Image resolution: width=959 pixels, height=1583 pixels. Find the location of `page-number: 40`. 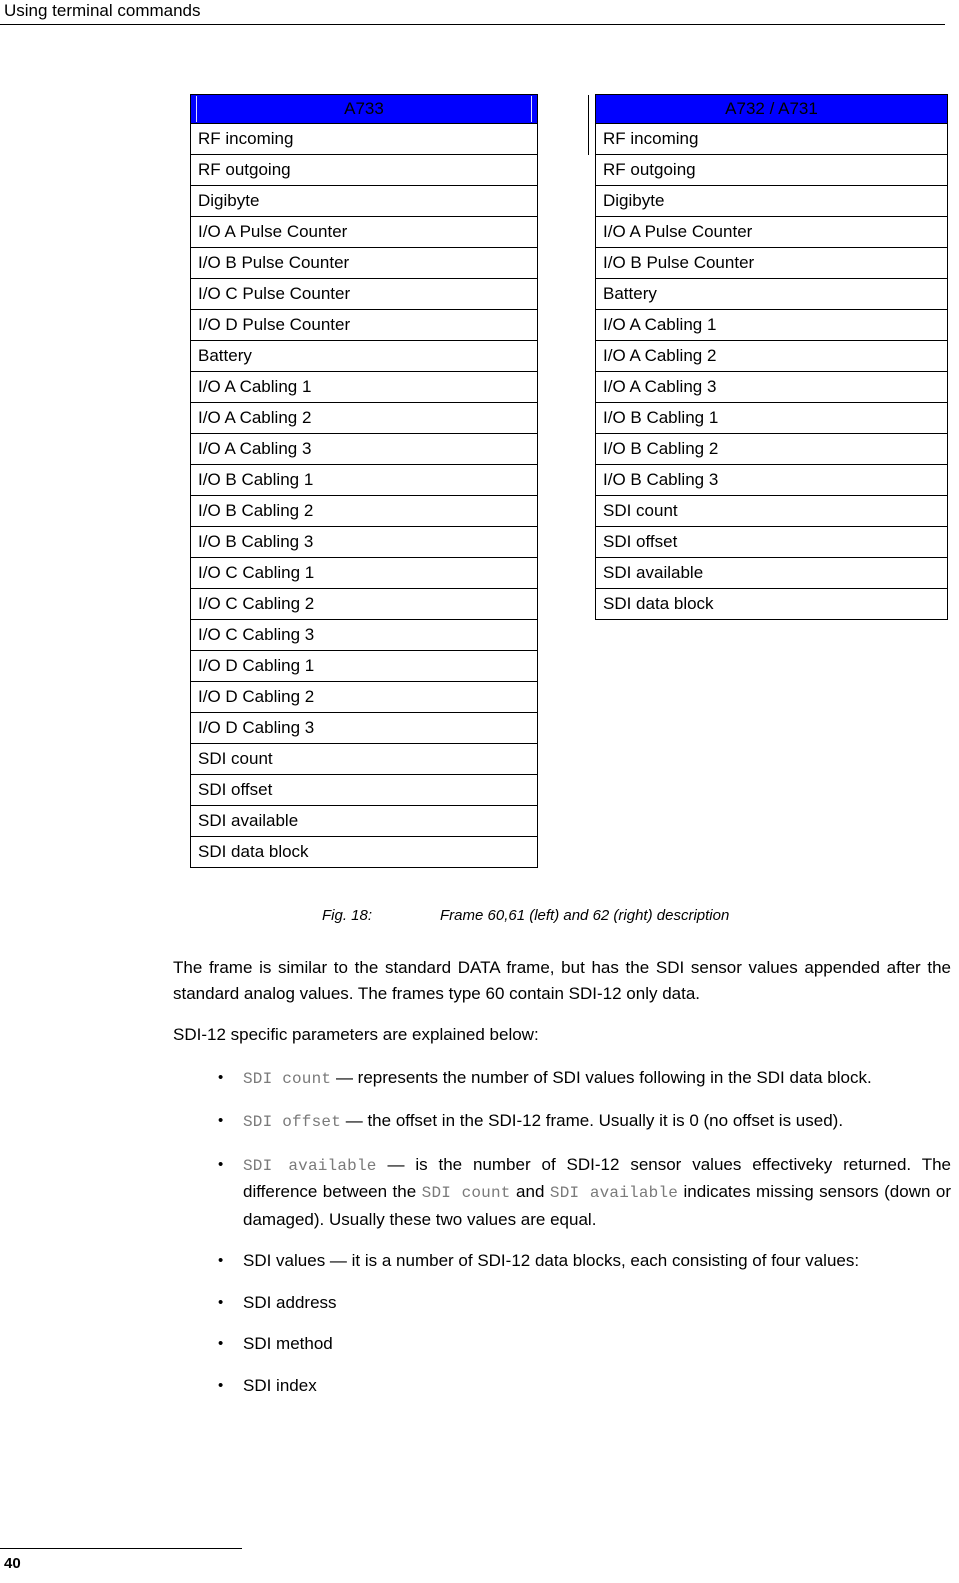

page-number: 40 is located at coordinates (12, 1563).